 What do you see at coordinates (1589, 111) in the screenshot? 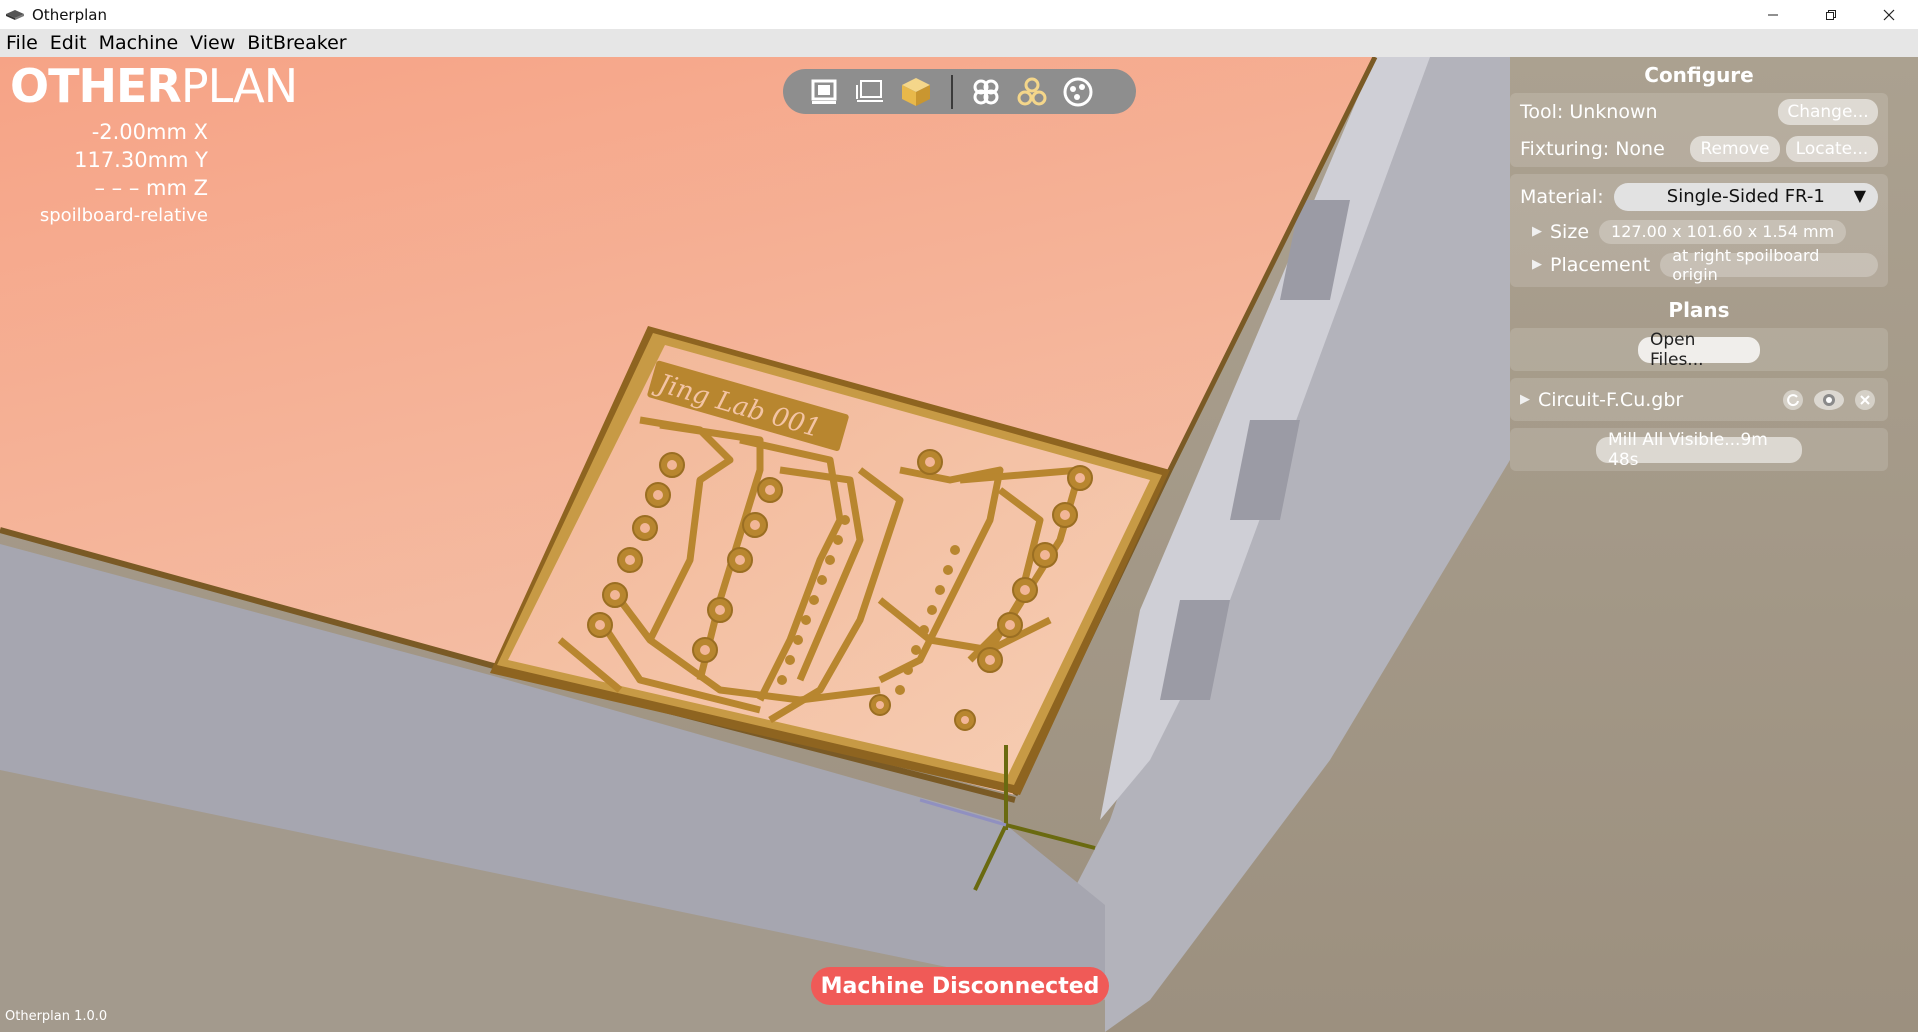
I see `tool-label: Tool: Unknown` at bounding box center [1589, 111].